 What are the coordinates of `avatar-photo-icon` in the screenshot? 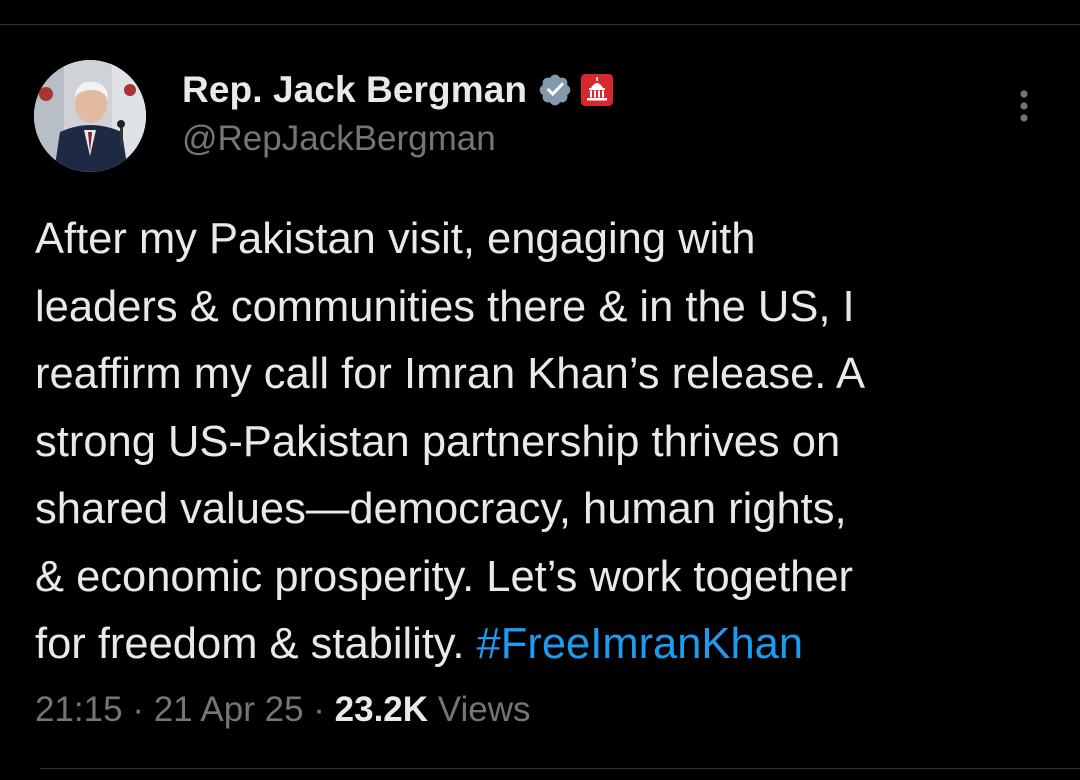 It's located at (90, 116).